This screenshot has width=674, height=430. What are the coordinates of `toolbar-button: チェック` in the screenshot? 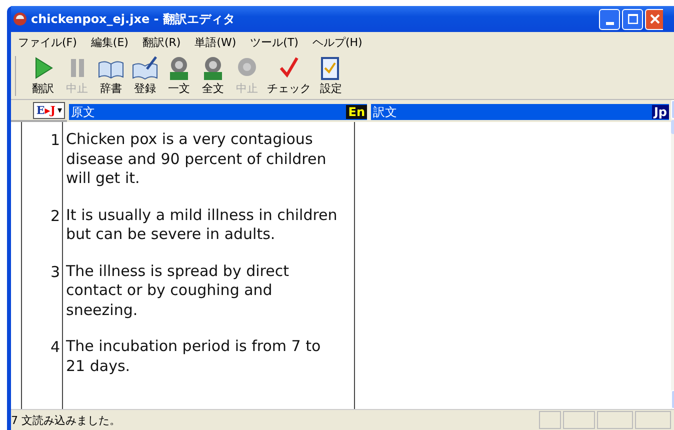 It's located at (289, 75).